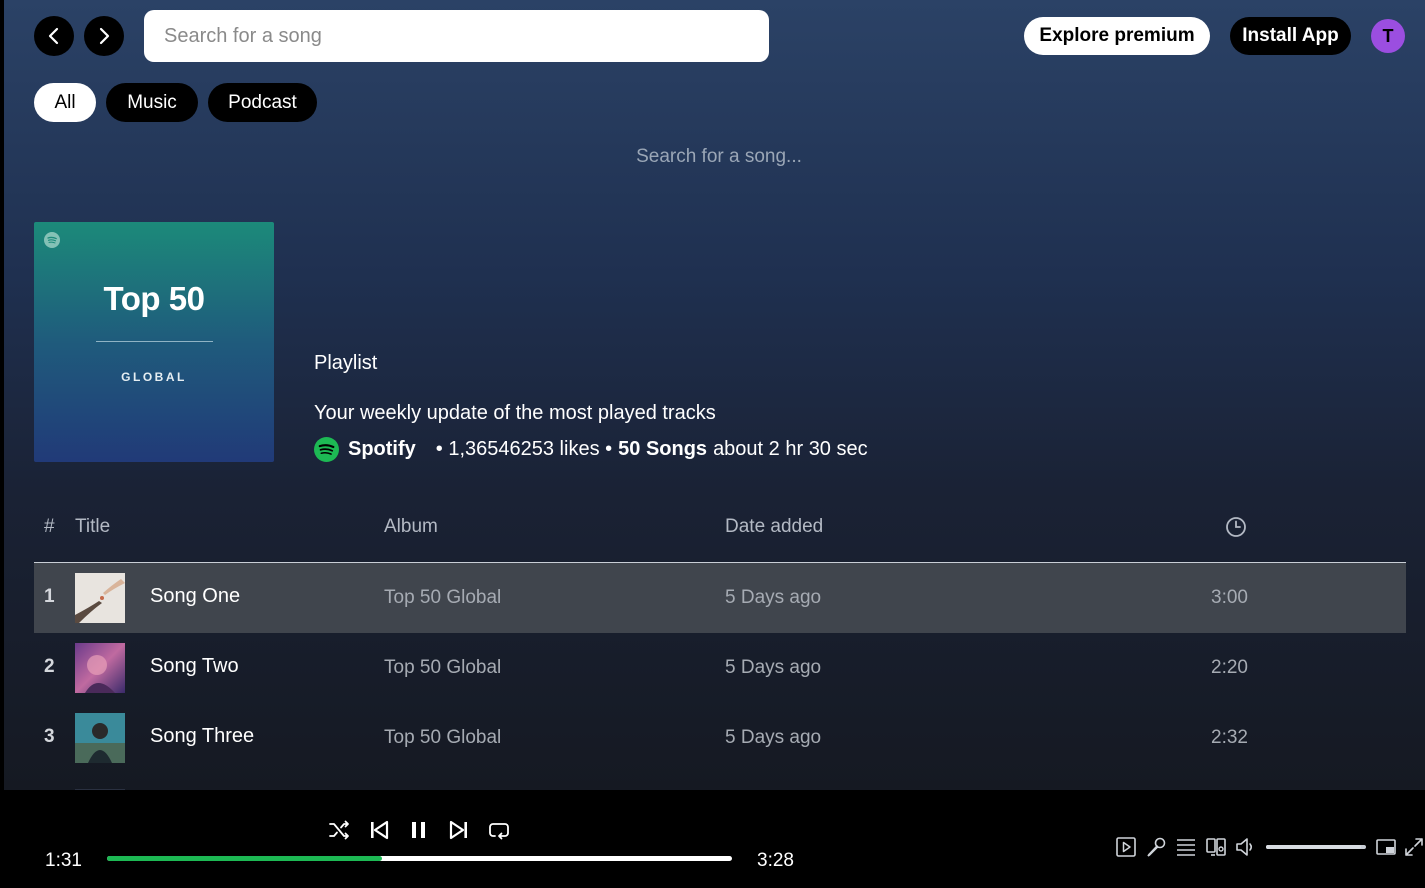  What do you see at coordinates (194, 666) in the screenshot?
I see `track-title: Song Two` at bounding box center [194, 666].